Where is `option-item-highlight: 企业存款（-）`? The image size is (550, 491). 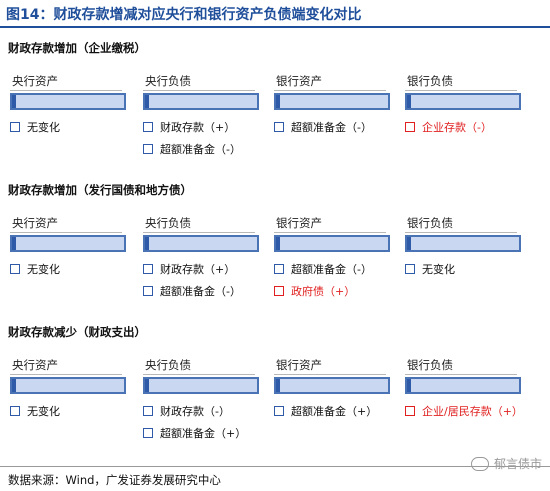
option-item-highlight: 企业存款（-） is located at coordinates (448, 127).